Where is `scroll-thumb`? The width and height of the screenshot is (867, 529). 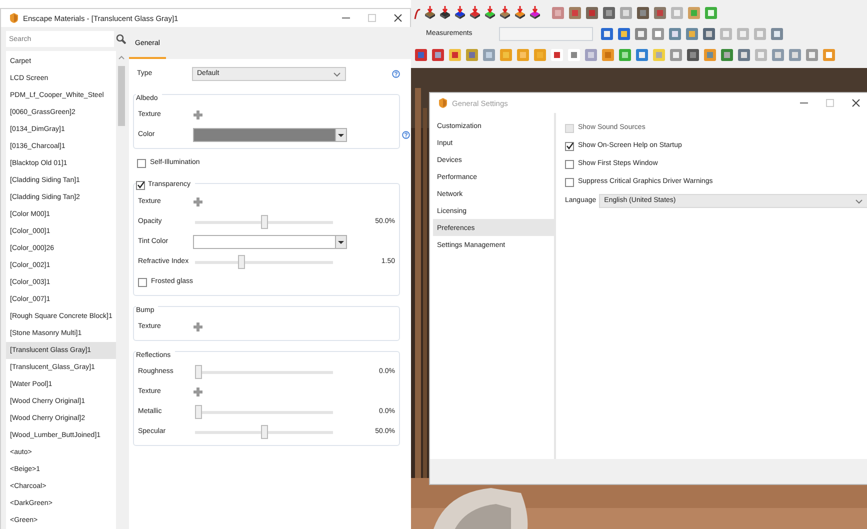
scroll-thumb is located at coordinates (121, 96).